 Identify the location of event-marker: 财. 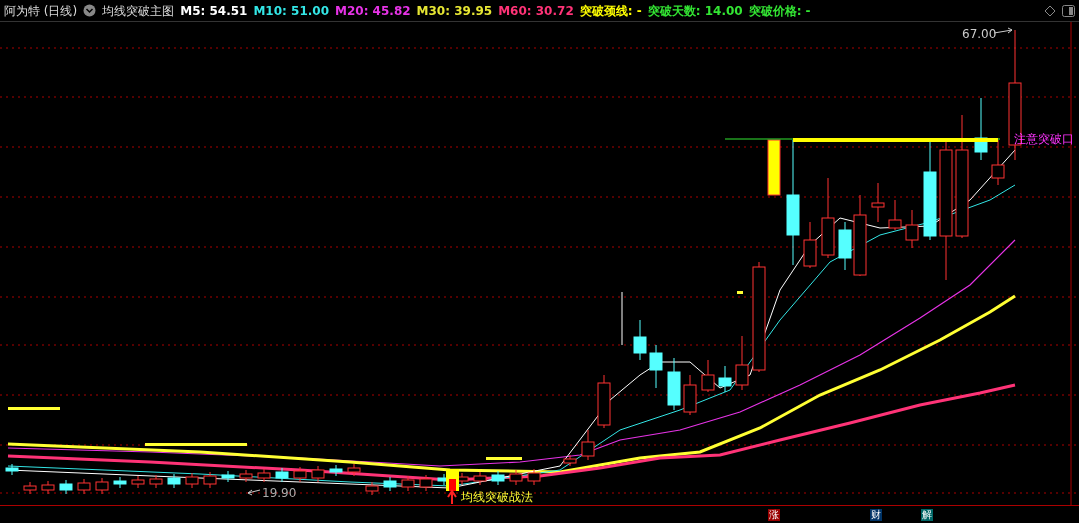
(876, 515).